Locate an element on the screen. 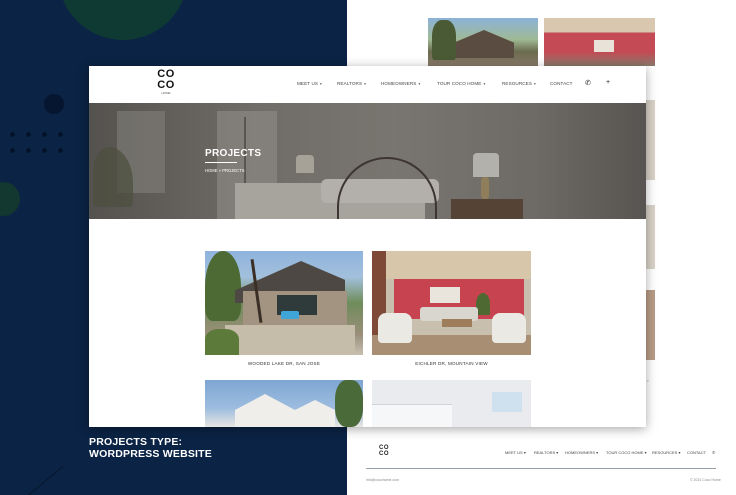 The width and height of the screenshot is (736, 495). nav-resources: RESOURCES ▾ is located at coordinates (519, 83).